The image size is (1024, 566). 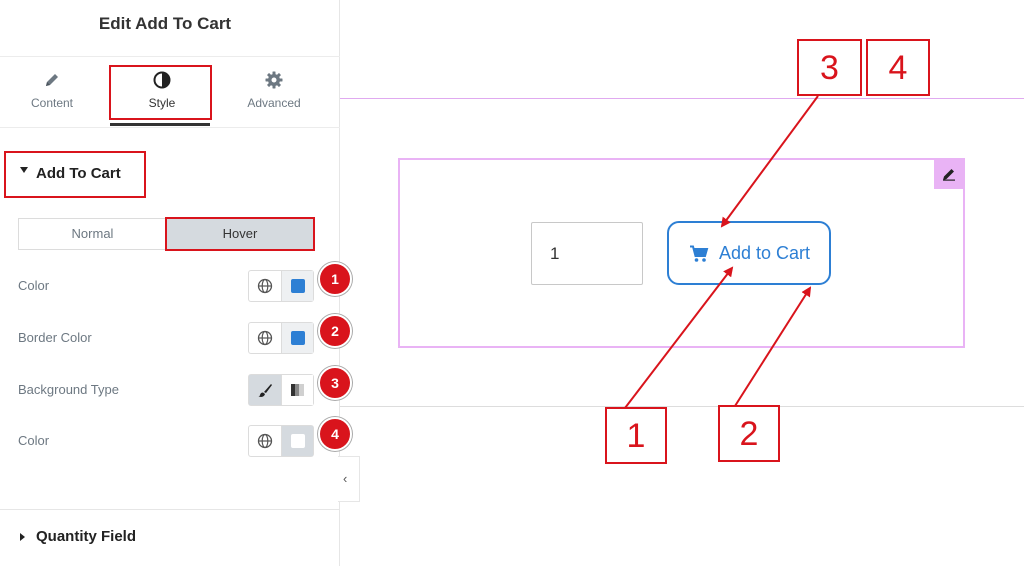 I want to click on annotation-arrows, so click(x=721, y=252).